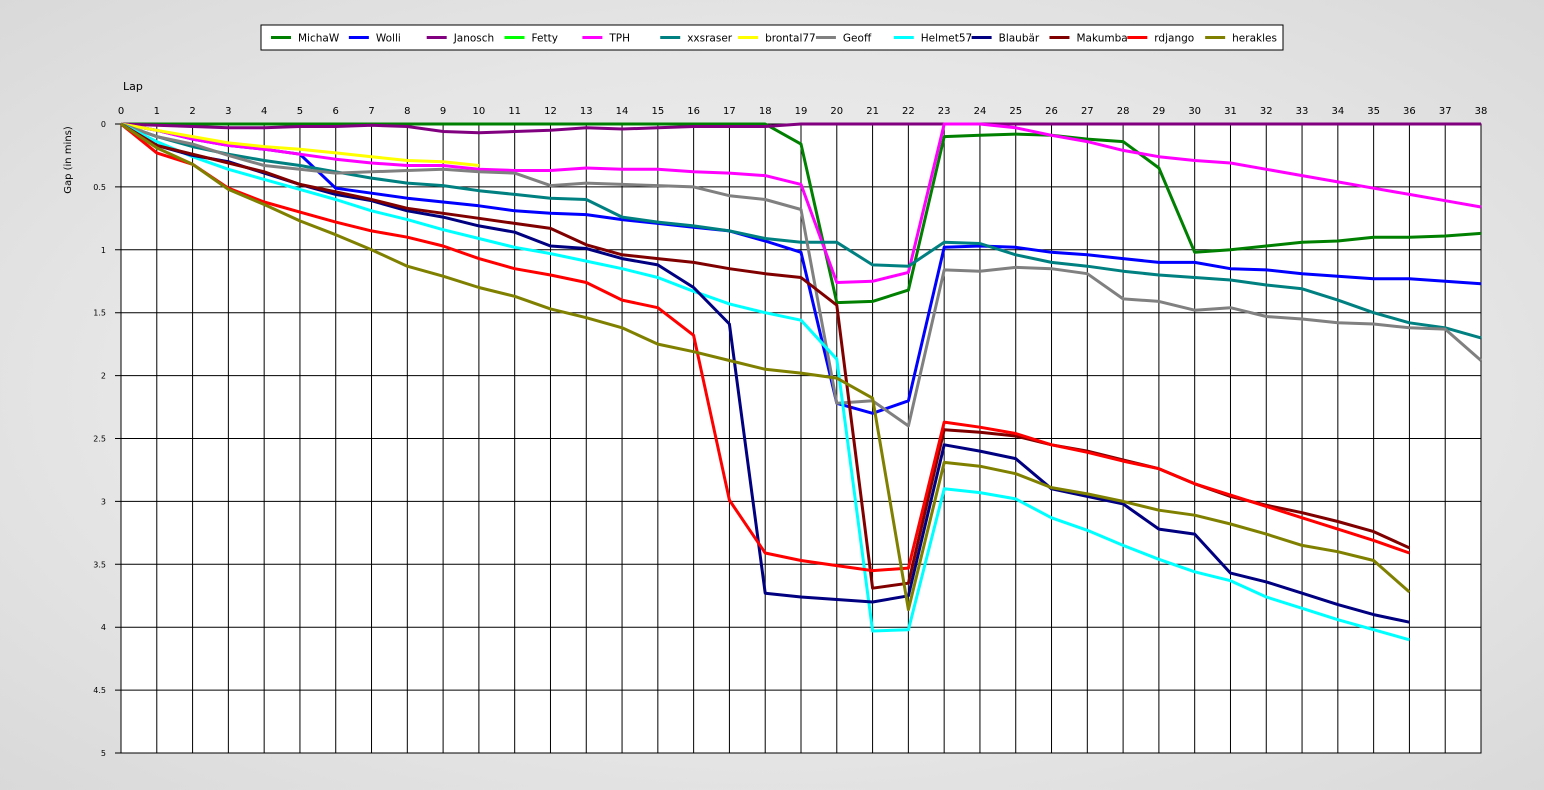 The width and height of the screenshot is (1544, 790). I want to click on legend-label: Makumba, so click(1101, 39).